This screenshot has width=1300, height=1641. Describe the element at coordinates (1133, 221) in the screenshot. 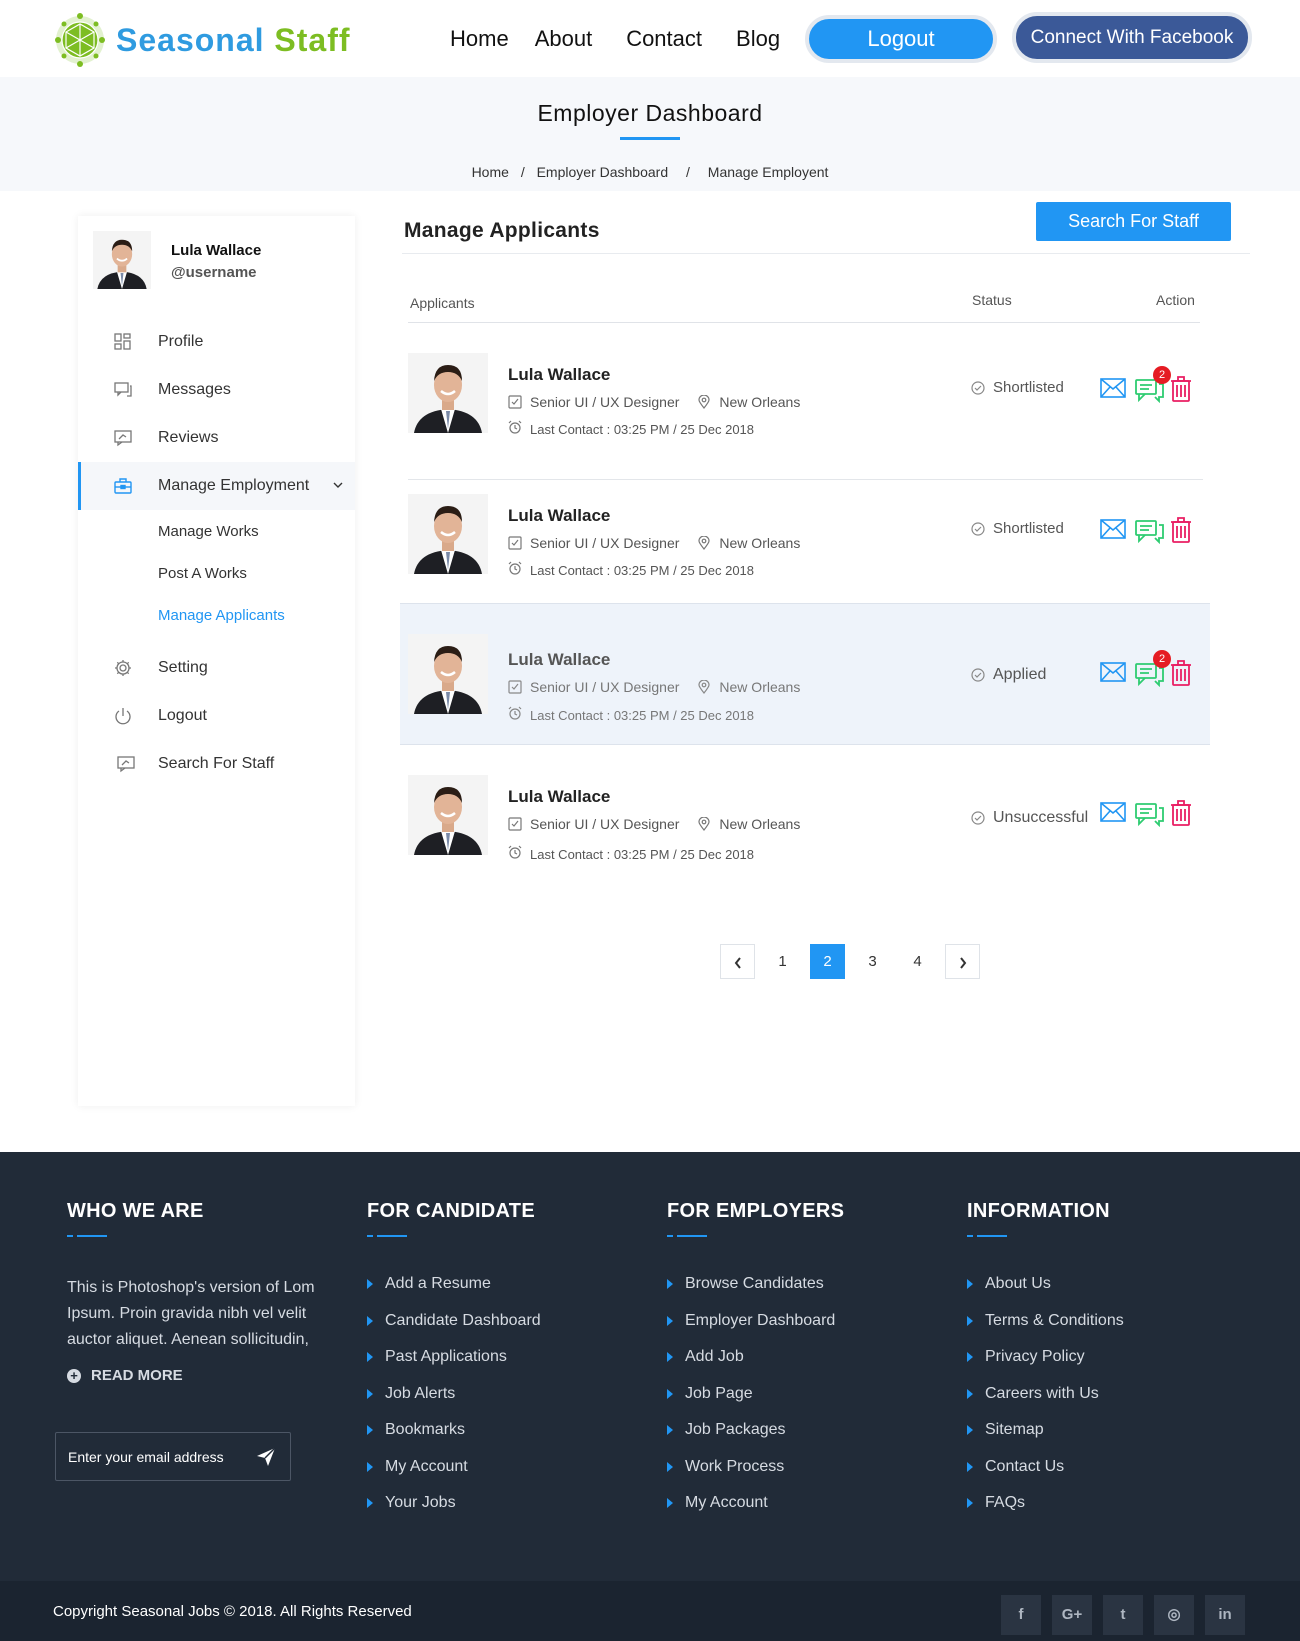

I see `search-for-staff-button: Search For Staff` at that location.